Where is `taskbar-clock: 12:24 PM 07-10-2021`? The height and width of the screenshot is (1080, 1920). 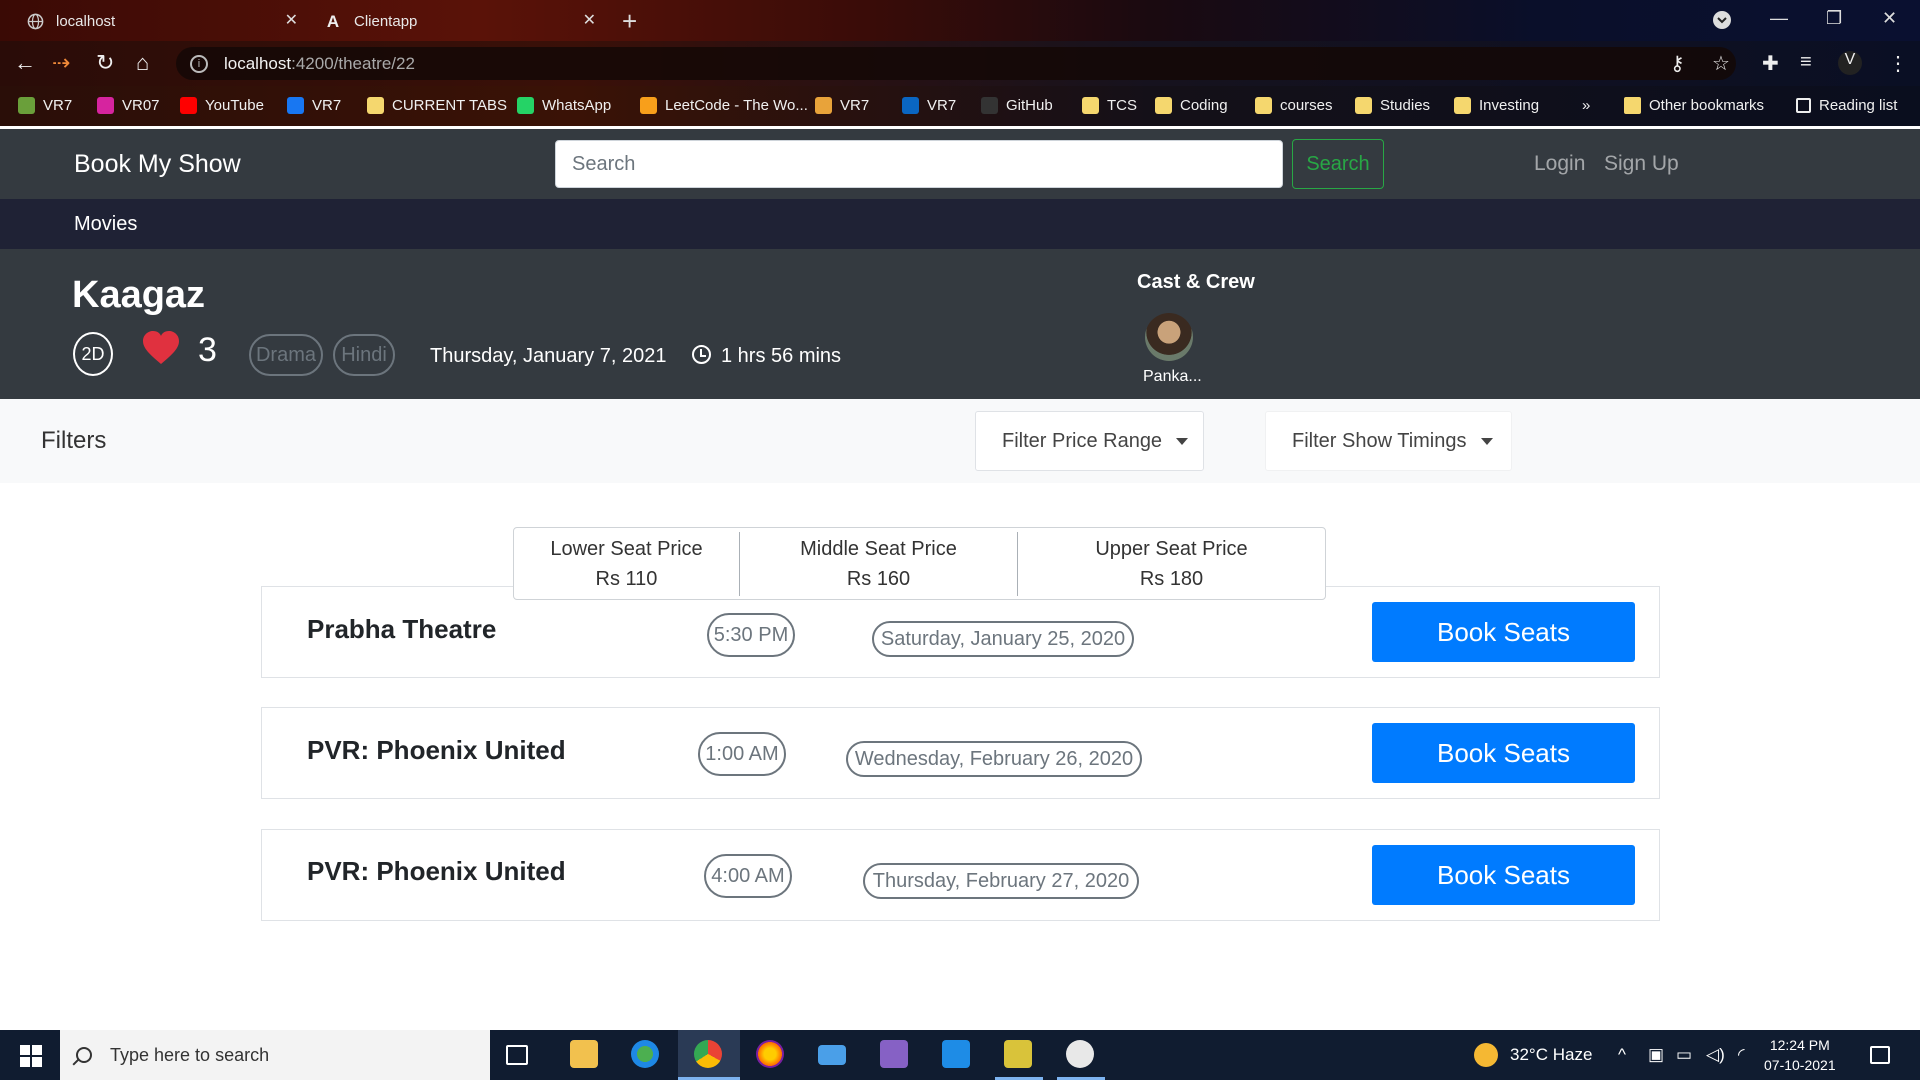 taskbar-clock: 12:24 PM 07-10-2021 is located at coordinates (1800, 1055).